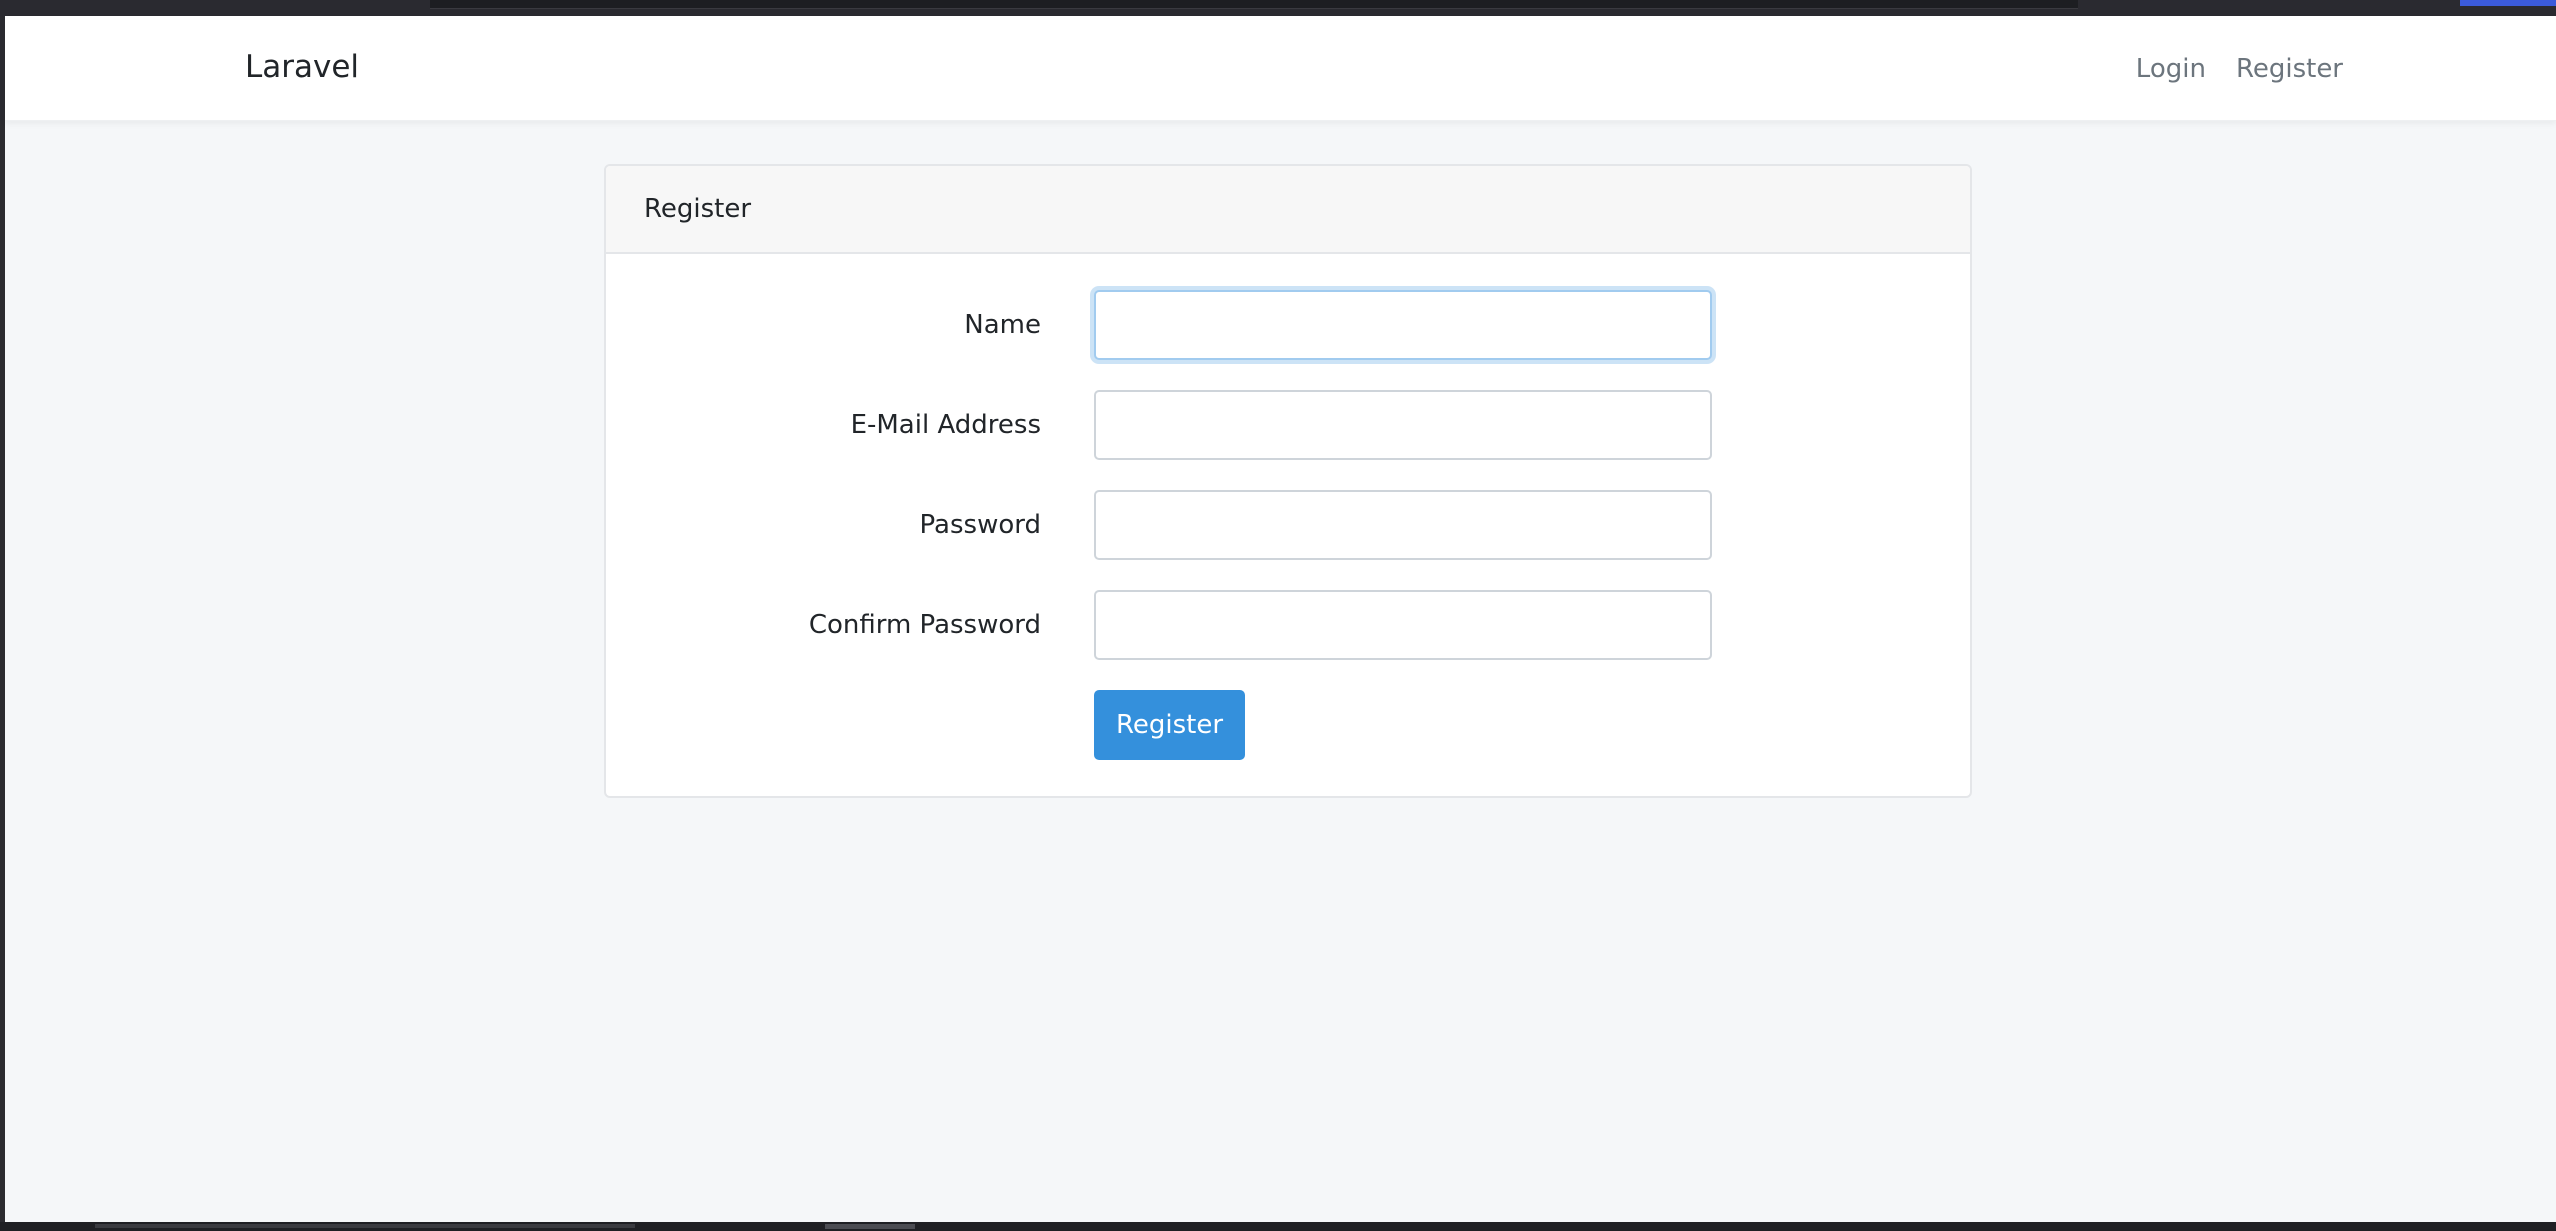  I want to click on password-label: Password, so click(980, 525).